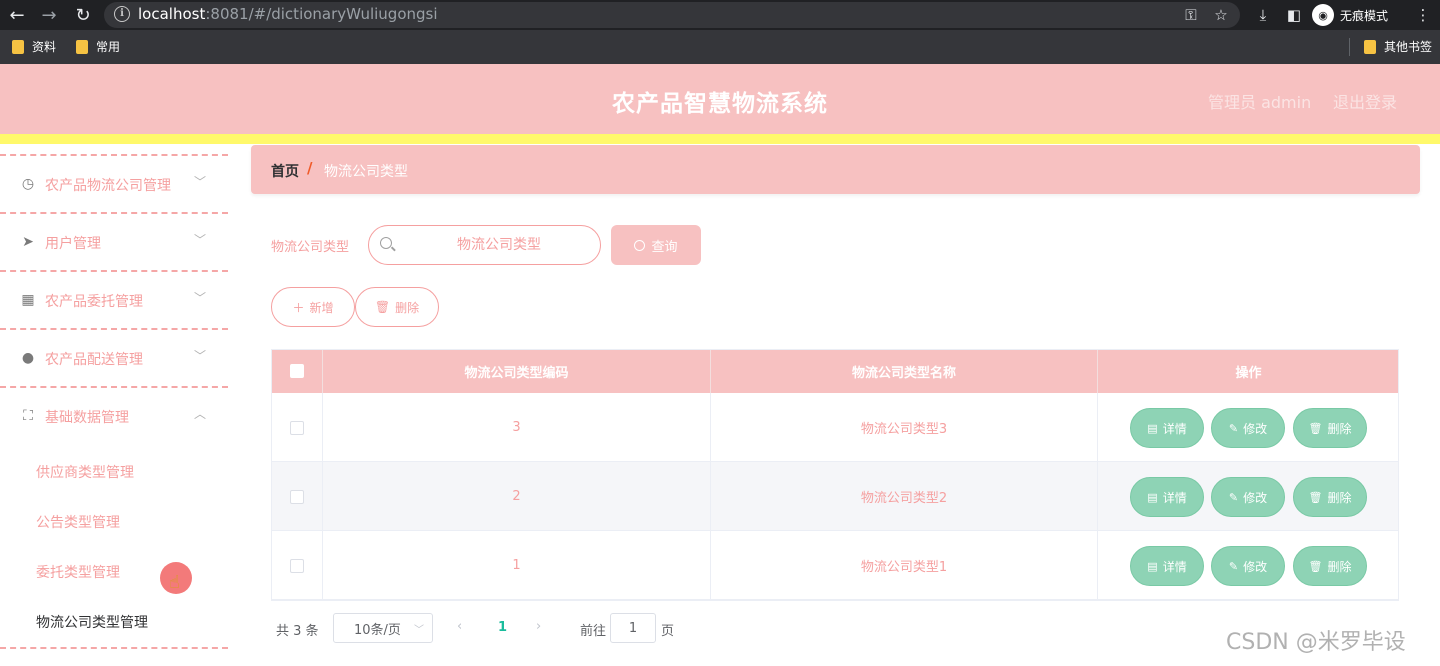 This screenshot has width=1440, height=666. Describe the element at coordinates (310, 247) in the screenshot. I see `search-label: 物流公司类型` at that location.